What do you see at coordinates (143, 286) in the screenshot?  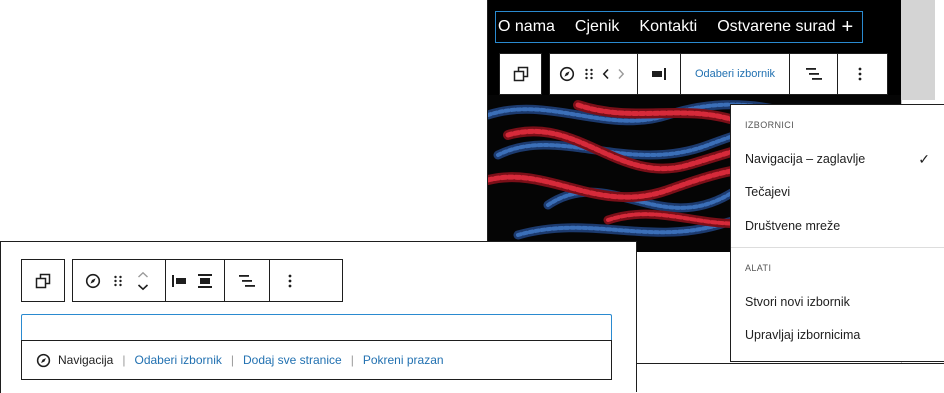 I see `chevron-down-icon` at bounding box center [143, 286].